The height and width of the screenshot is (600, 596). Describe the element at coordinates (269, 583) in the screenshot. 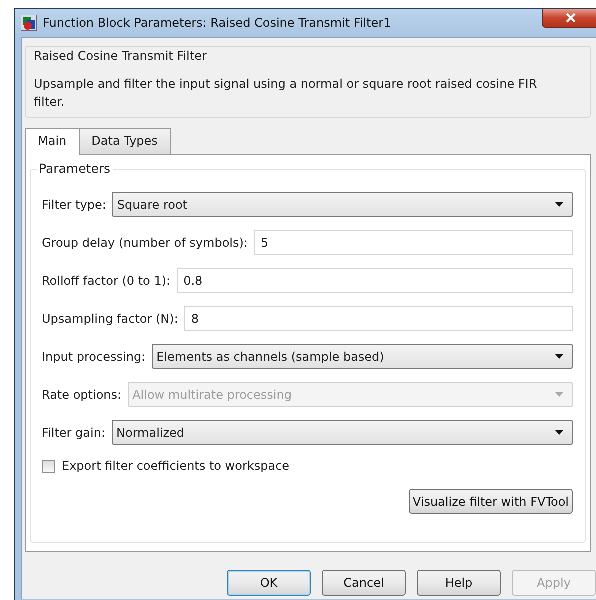

I see `dialog-button: OK` at that location.